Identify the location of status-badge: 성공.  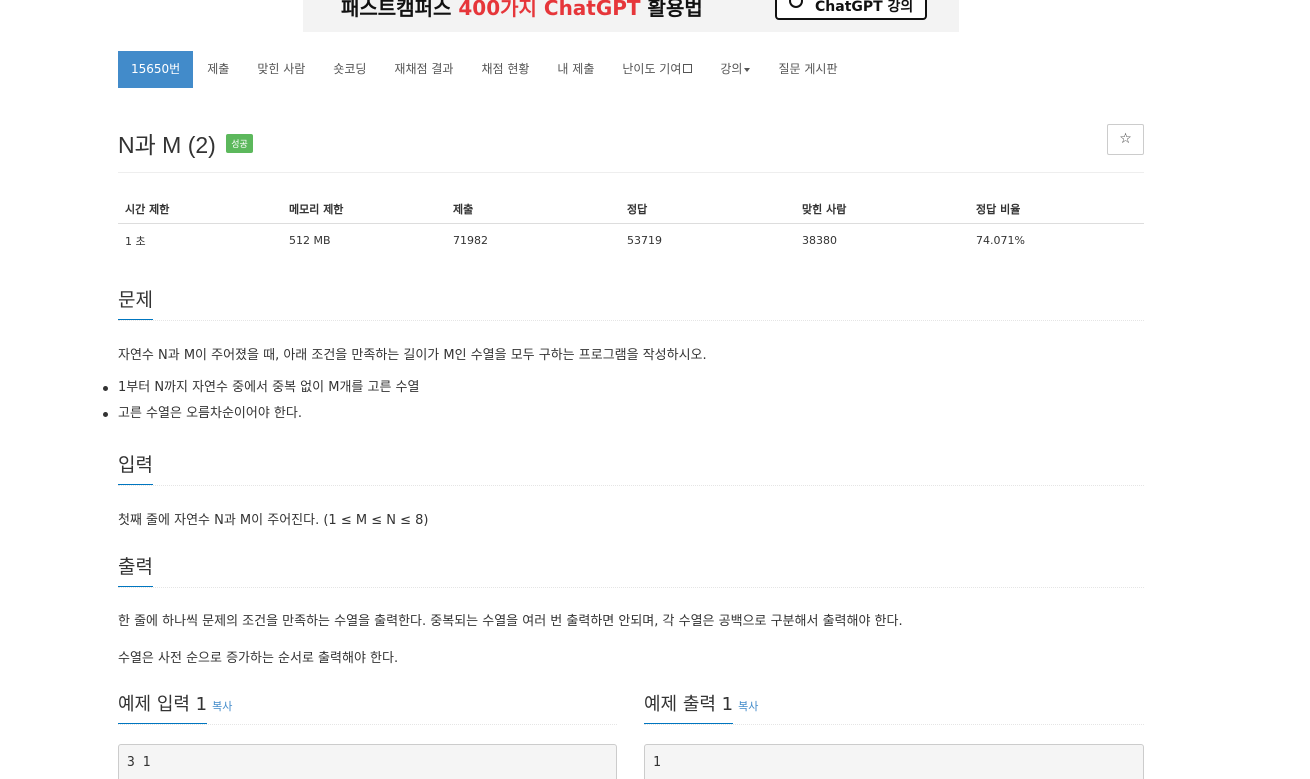
(239, 144).